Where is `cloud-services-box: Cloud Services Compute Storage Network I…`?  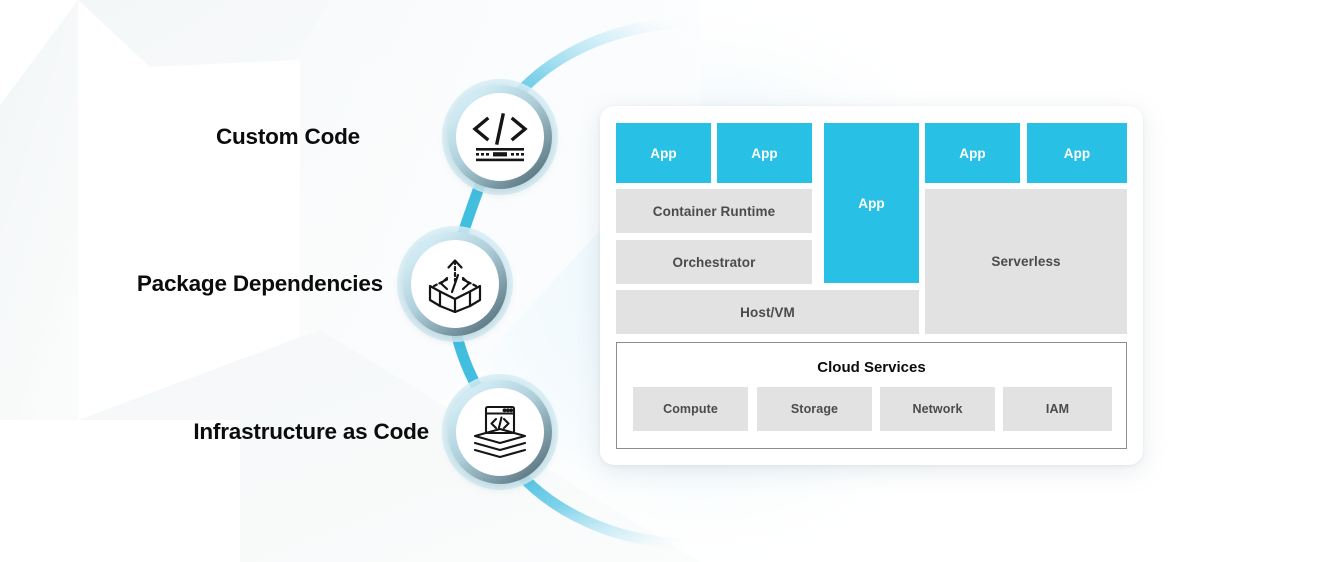 cloud-services-box: Cloud Services Compute Storage Network I… is located at coordinates (871, 395).